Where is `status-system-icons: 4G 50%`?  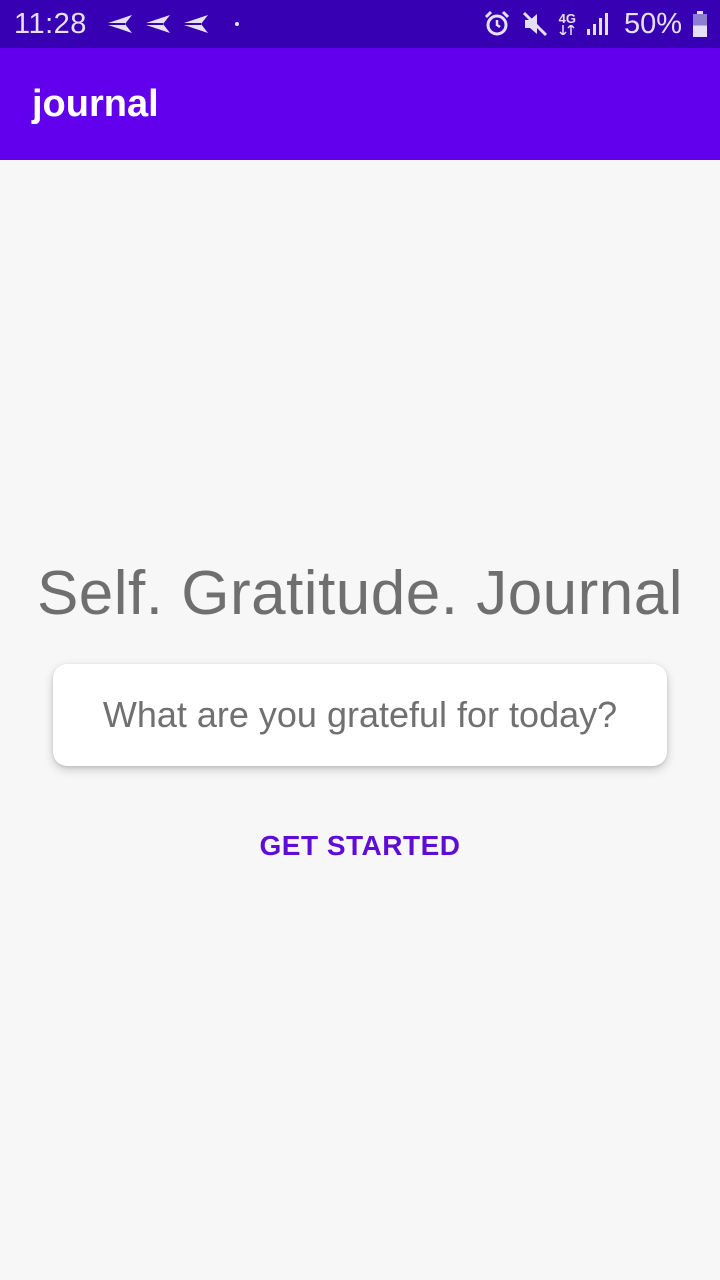
status-system-icons: 4G 50% is located at coordinates (595, 24).